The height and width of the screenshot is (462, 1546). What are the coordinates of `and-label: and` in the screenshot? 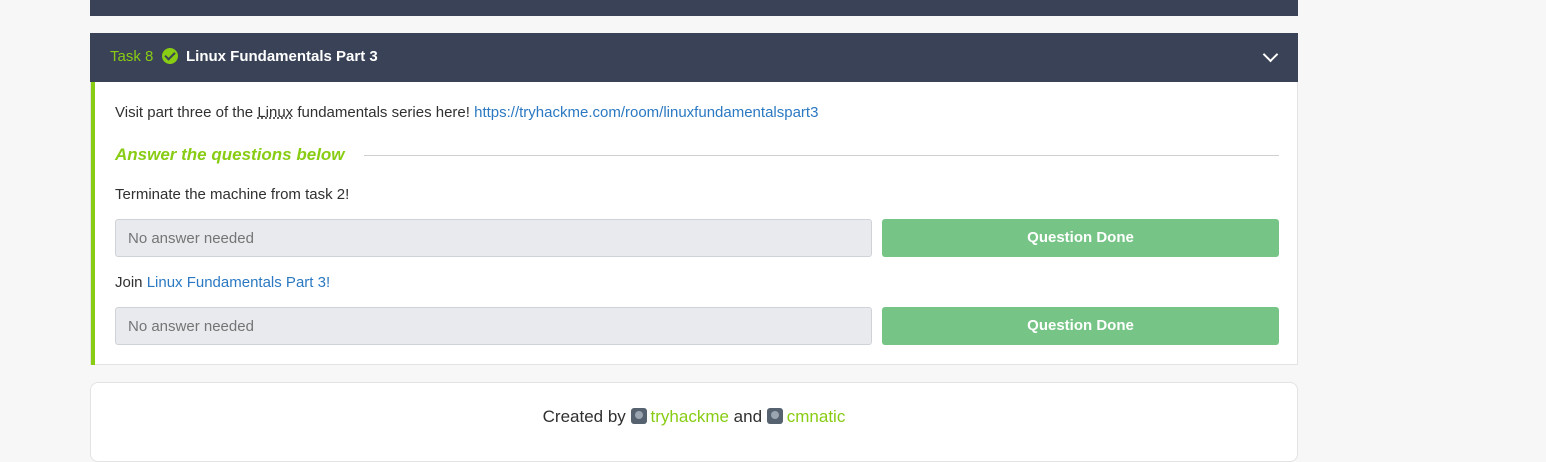 It's located at (747, 416).